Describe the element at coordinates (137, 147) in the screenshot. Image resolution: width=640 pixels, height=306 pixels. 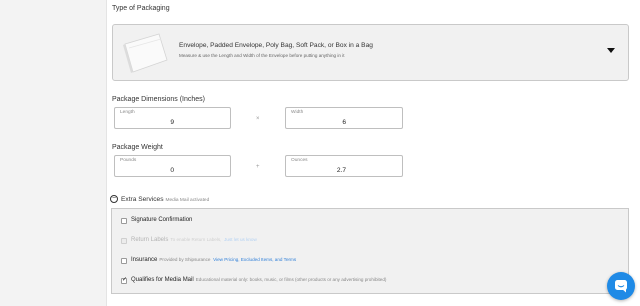
I see `weight-section-label: Package Weight` at that location.